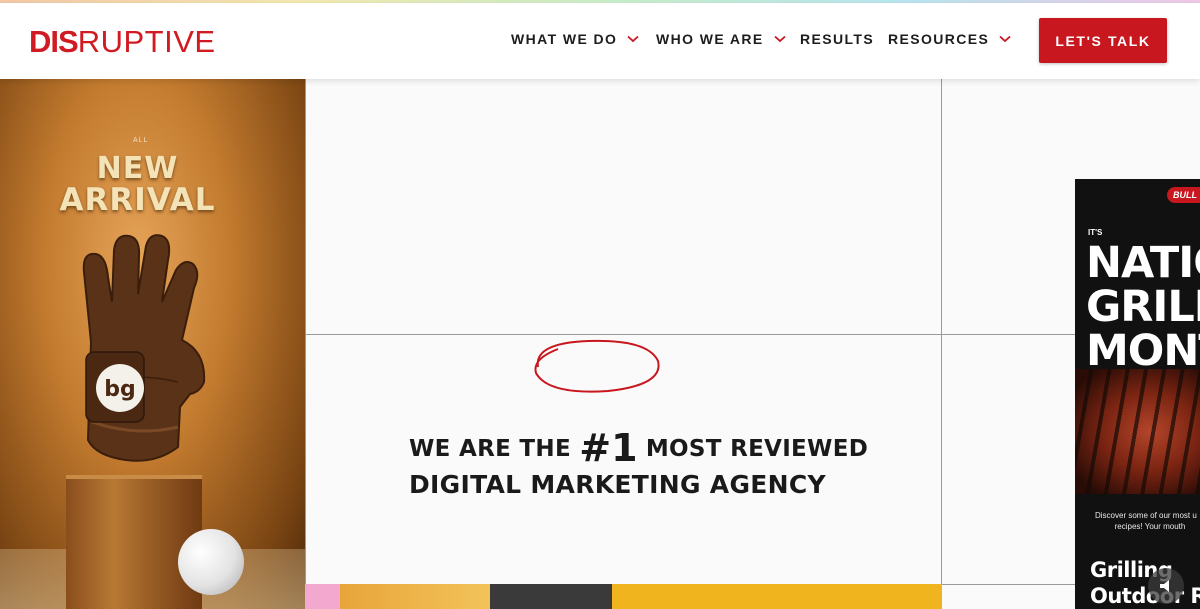 This screenshot has height=609, width=1200. I want to click on grilling-title-line: GRILLI, so click(1143, 307).